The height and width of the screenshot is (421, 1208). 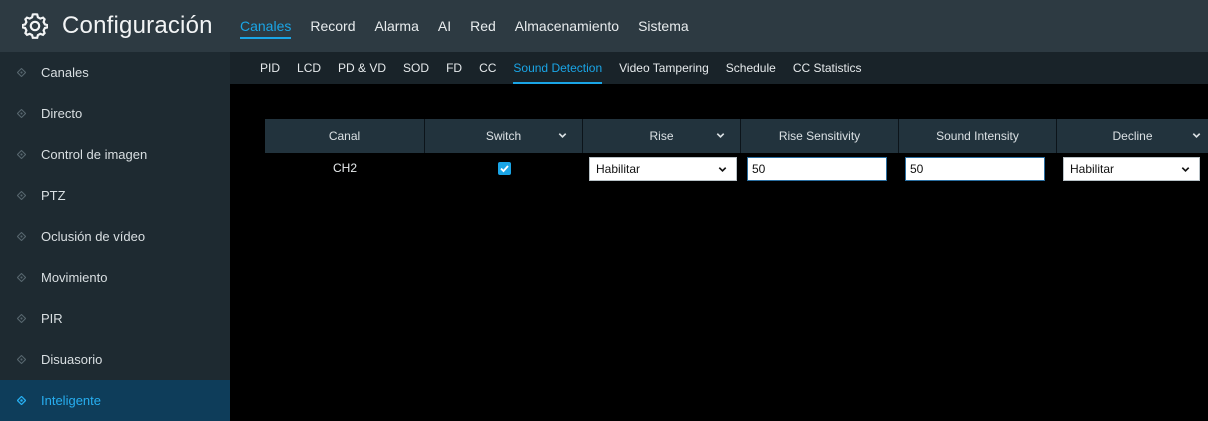 I want to click on gear-icon, so click(x=35, y=26).